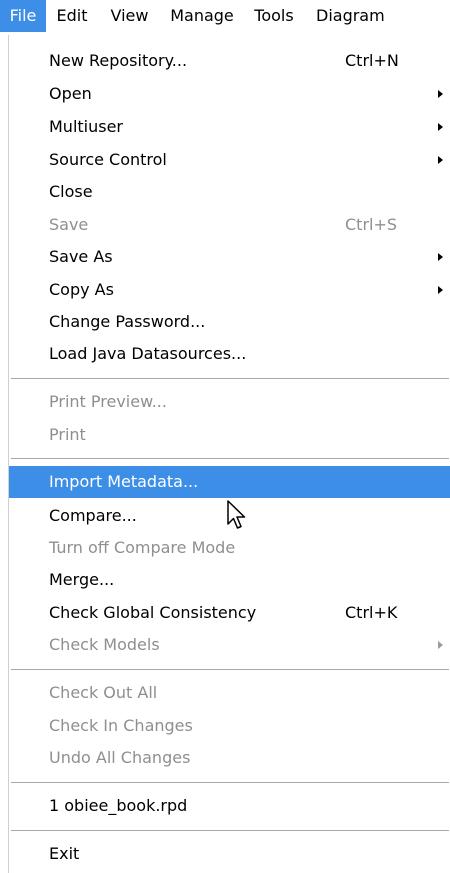  Describe the element at coordinates (229, 94) in the screenshot. I see `menu-item-open: Open` at that location.